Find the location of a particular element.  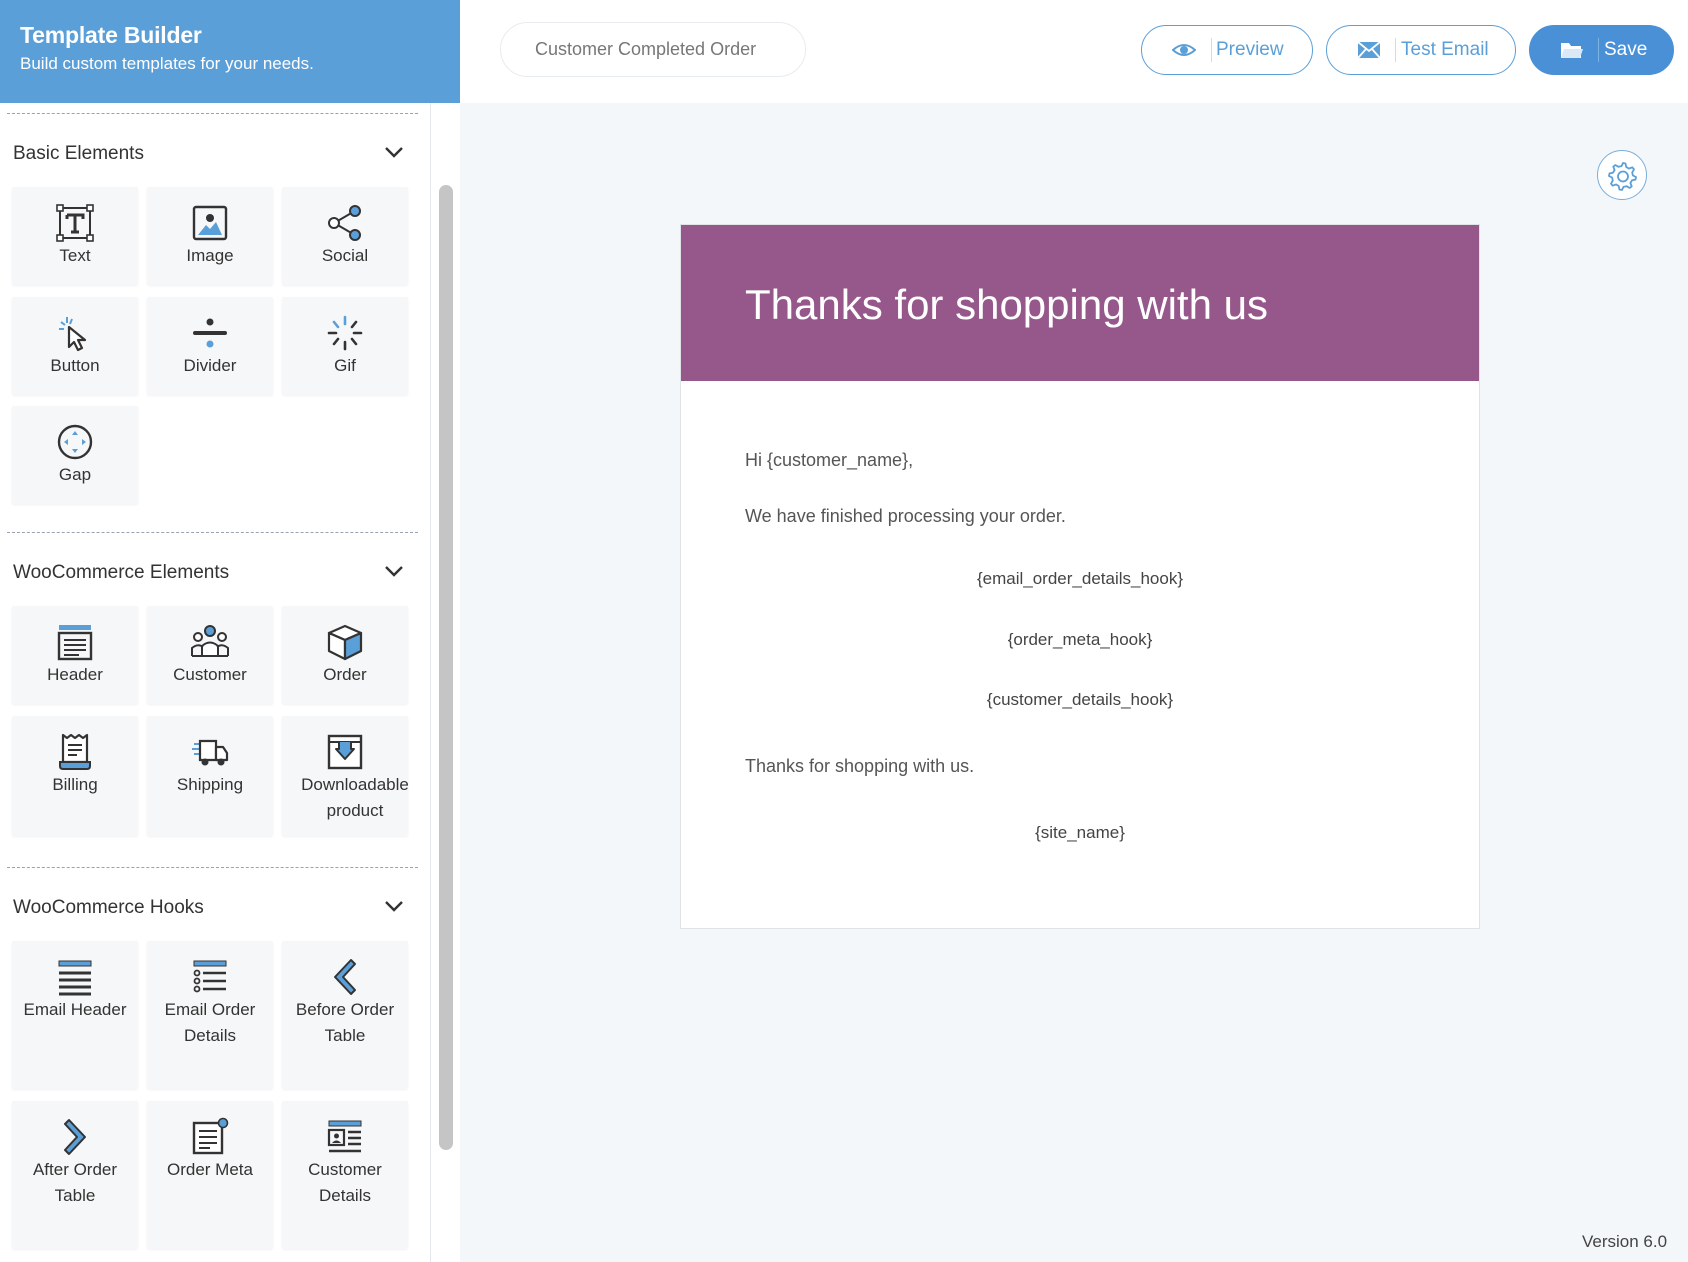

tile-label: Customer Details is located at coordinates (345, 1182).